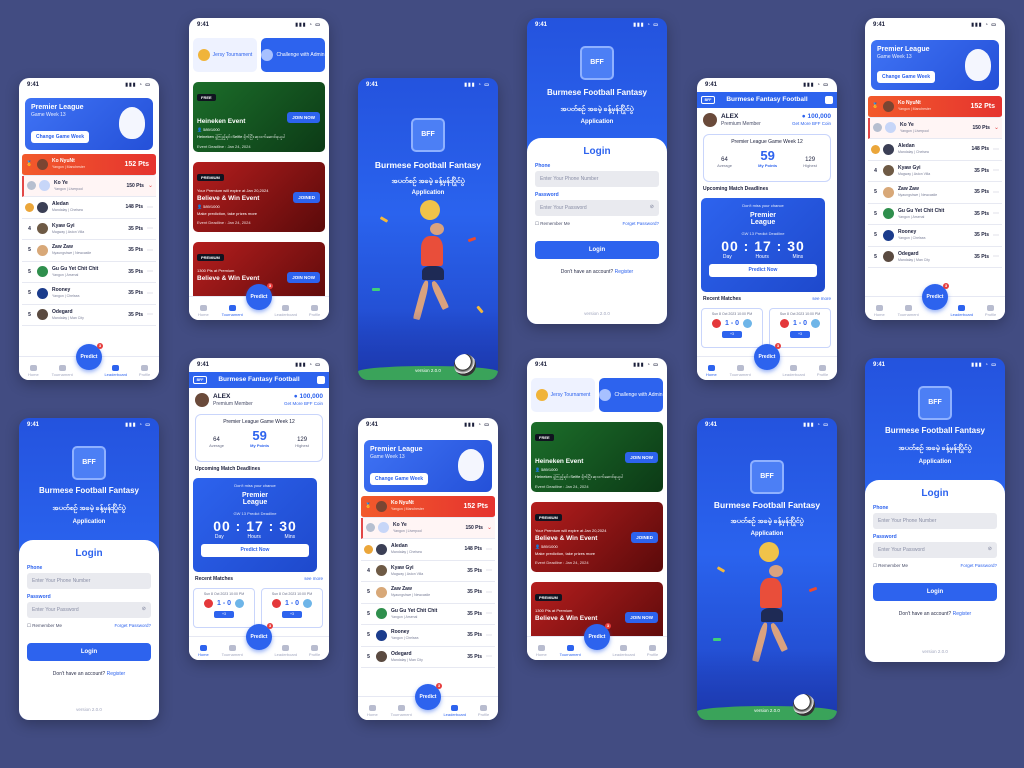  What do you see at coordinates (321, 380) in the screenshot?
I see `ads-icon` at bounding box center [321, 380].